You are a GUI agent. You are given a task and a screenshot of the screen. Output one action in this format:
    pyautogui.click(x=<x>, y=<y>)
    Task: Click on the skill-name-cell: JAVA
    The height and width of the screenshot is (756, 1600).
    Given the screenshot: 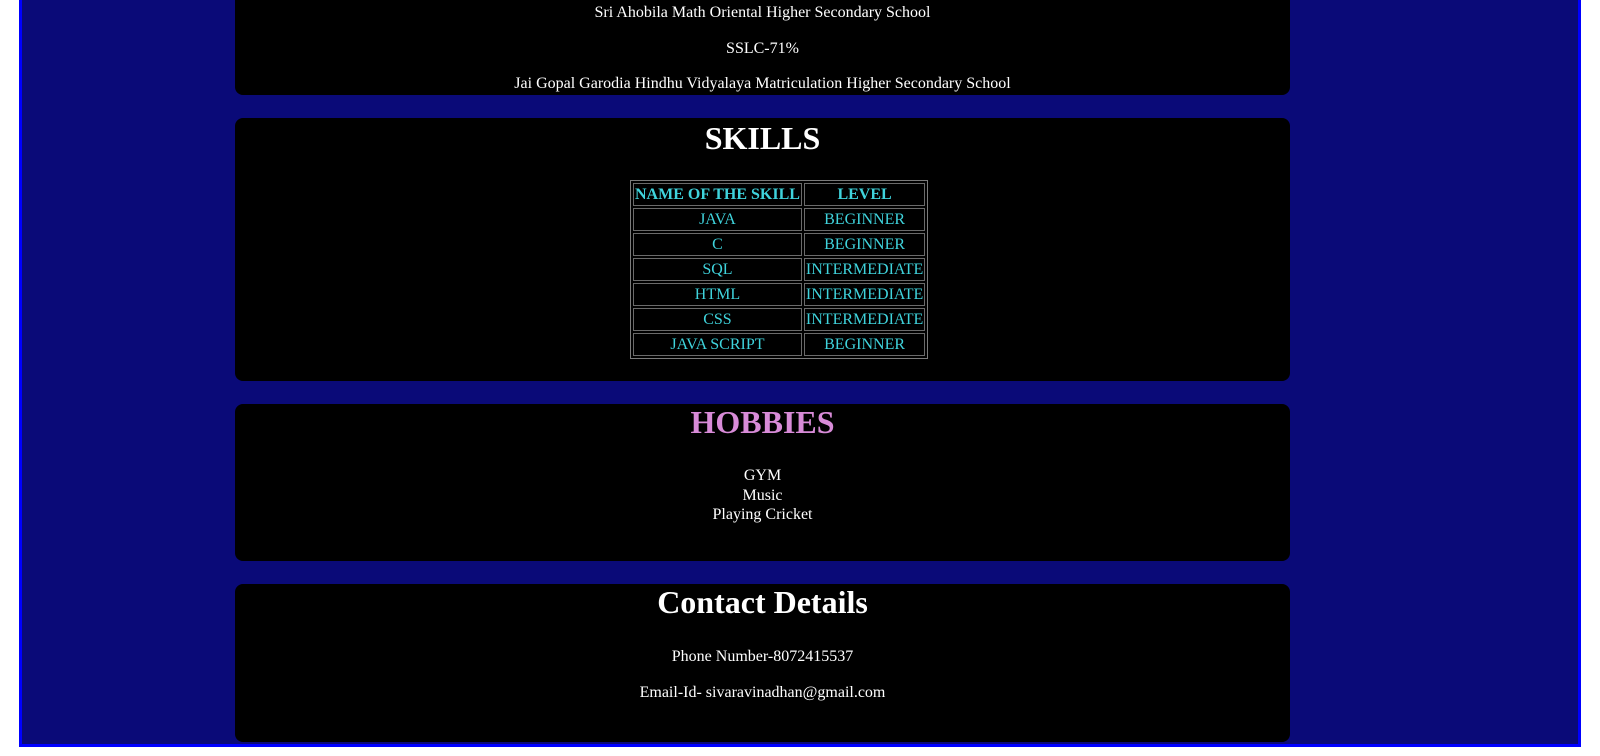 What is the action you would take?
    pyautogui.click(x=717, y=219)
    